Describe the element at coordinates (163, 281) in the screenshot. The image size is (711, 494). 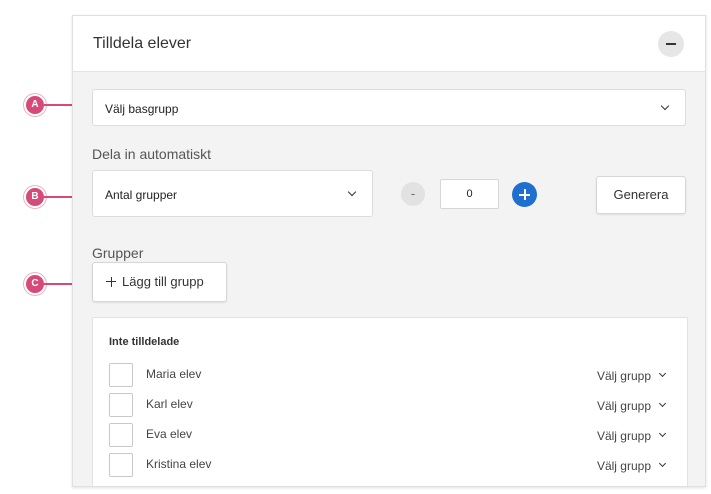
I see `add-group-label: Lägg till grupp` at that location.